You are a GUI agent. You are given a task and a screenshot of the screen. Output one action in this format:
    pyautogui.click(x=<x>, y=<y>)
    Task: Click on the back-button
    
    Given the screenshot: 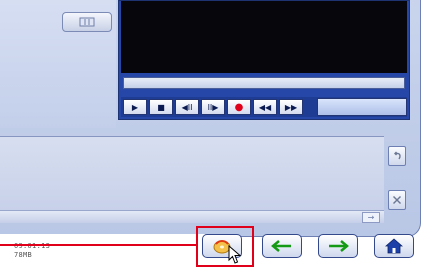 What is the action you would take?
    pyautogui.click(x=282, y=246)
    